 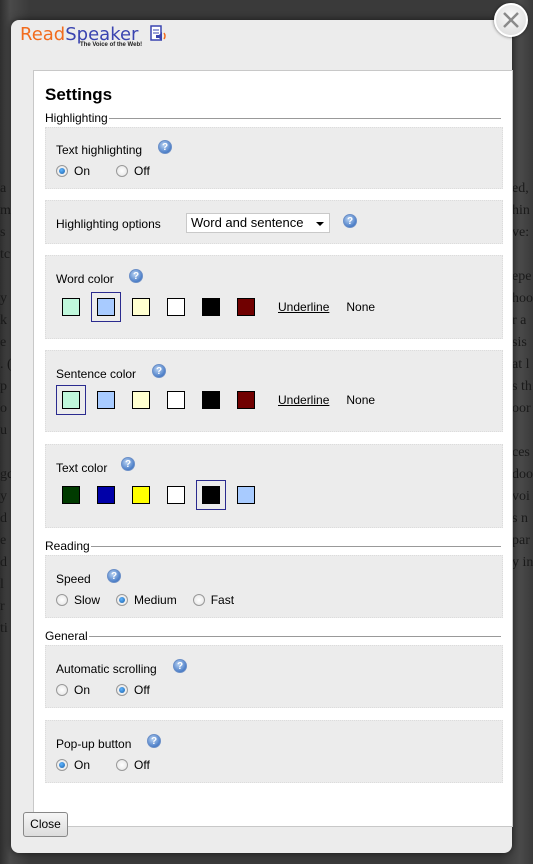 I want to click on background-text-line: hin, so click(x=521, y=210).